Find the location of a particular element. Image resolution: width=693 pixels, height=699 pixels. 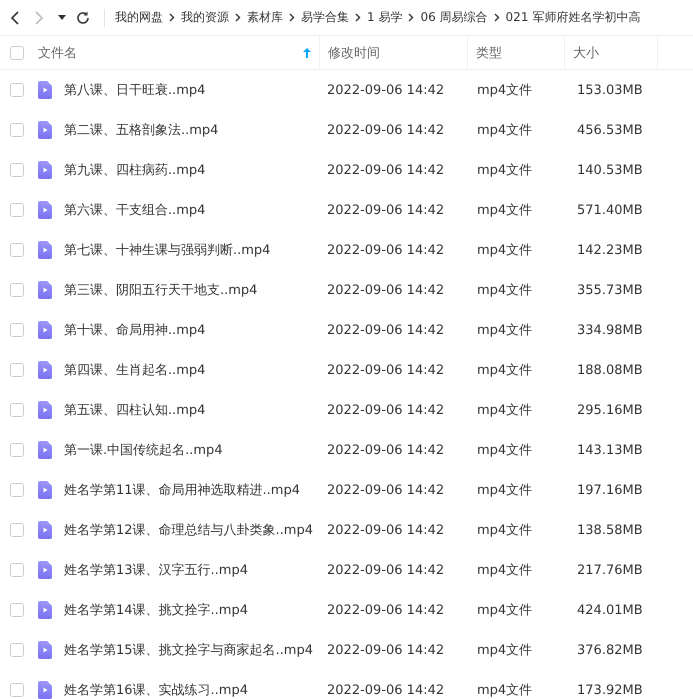

file-name: 姓名学第14课、挑文拴字..mp4 is located at coordinates (156, 610).